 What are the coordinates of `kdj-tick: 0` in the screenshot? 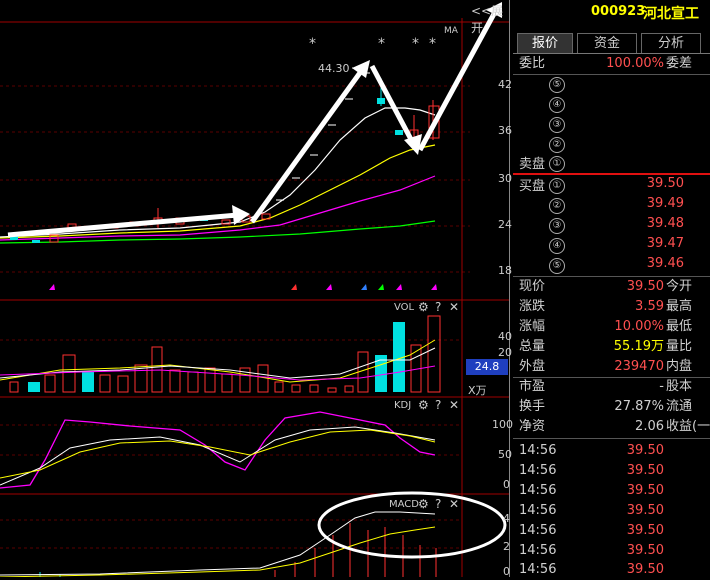 It's located at (506, 484).